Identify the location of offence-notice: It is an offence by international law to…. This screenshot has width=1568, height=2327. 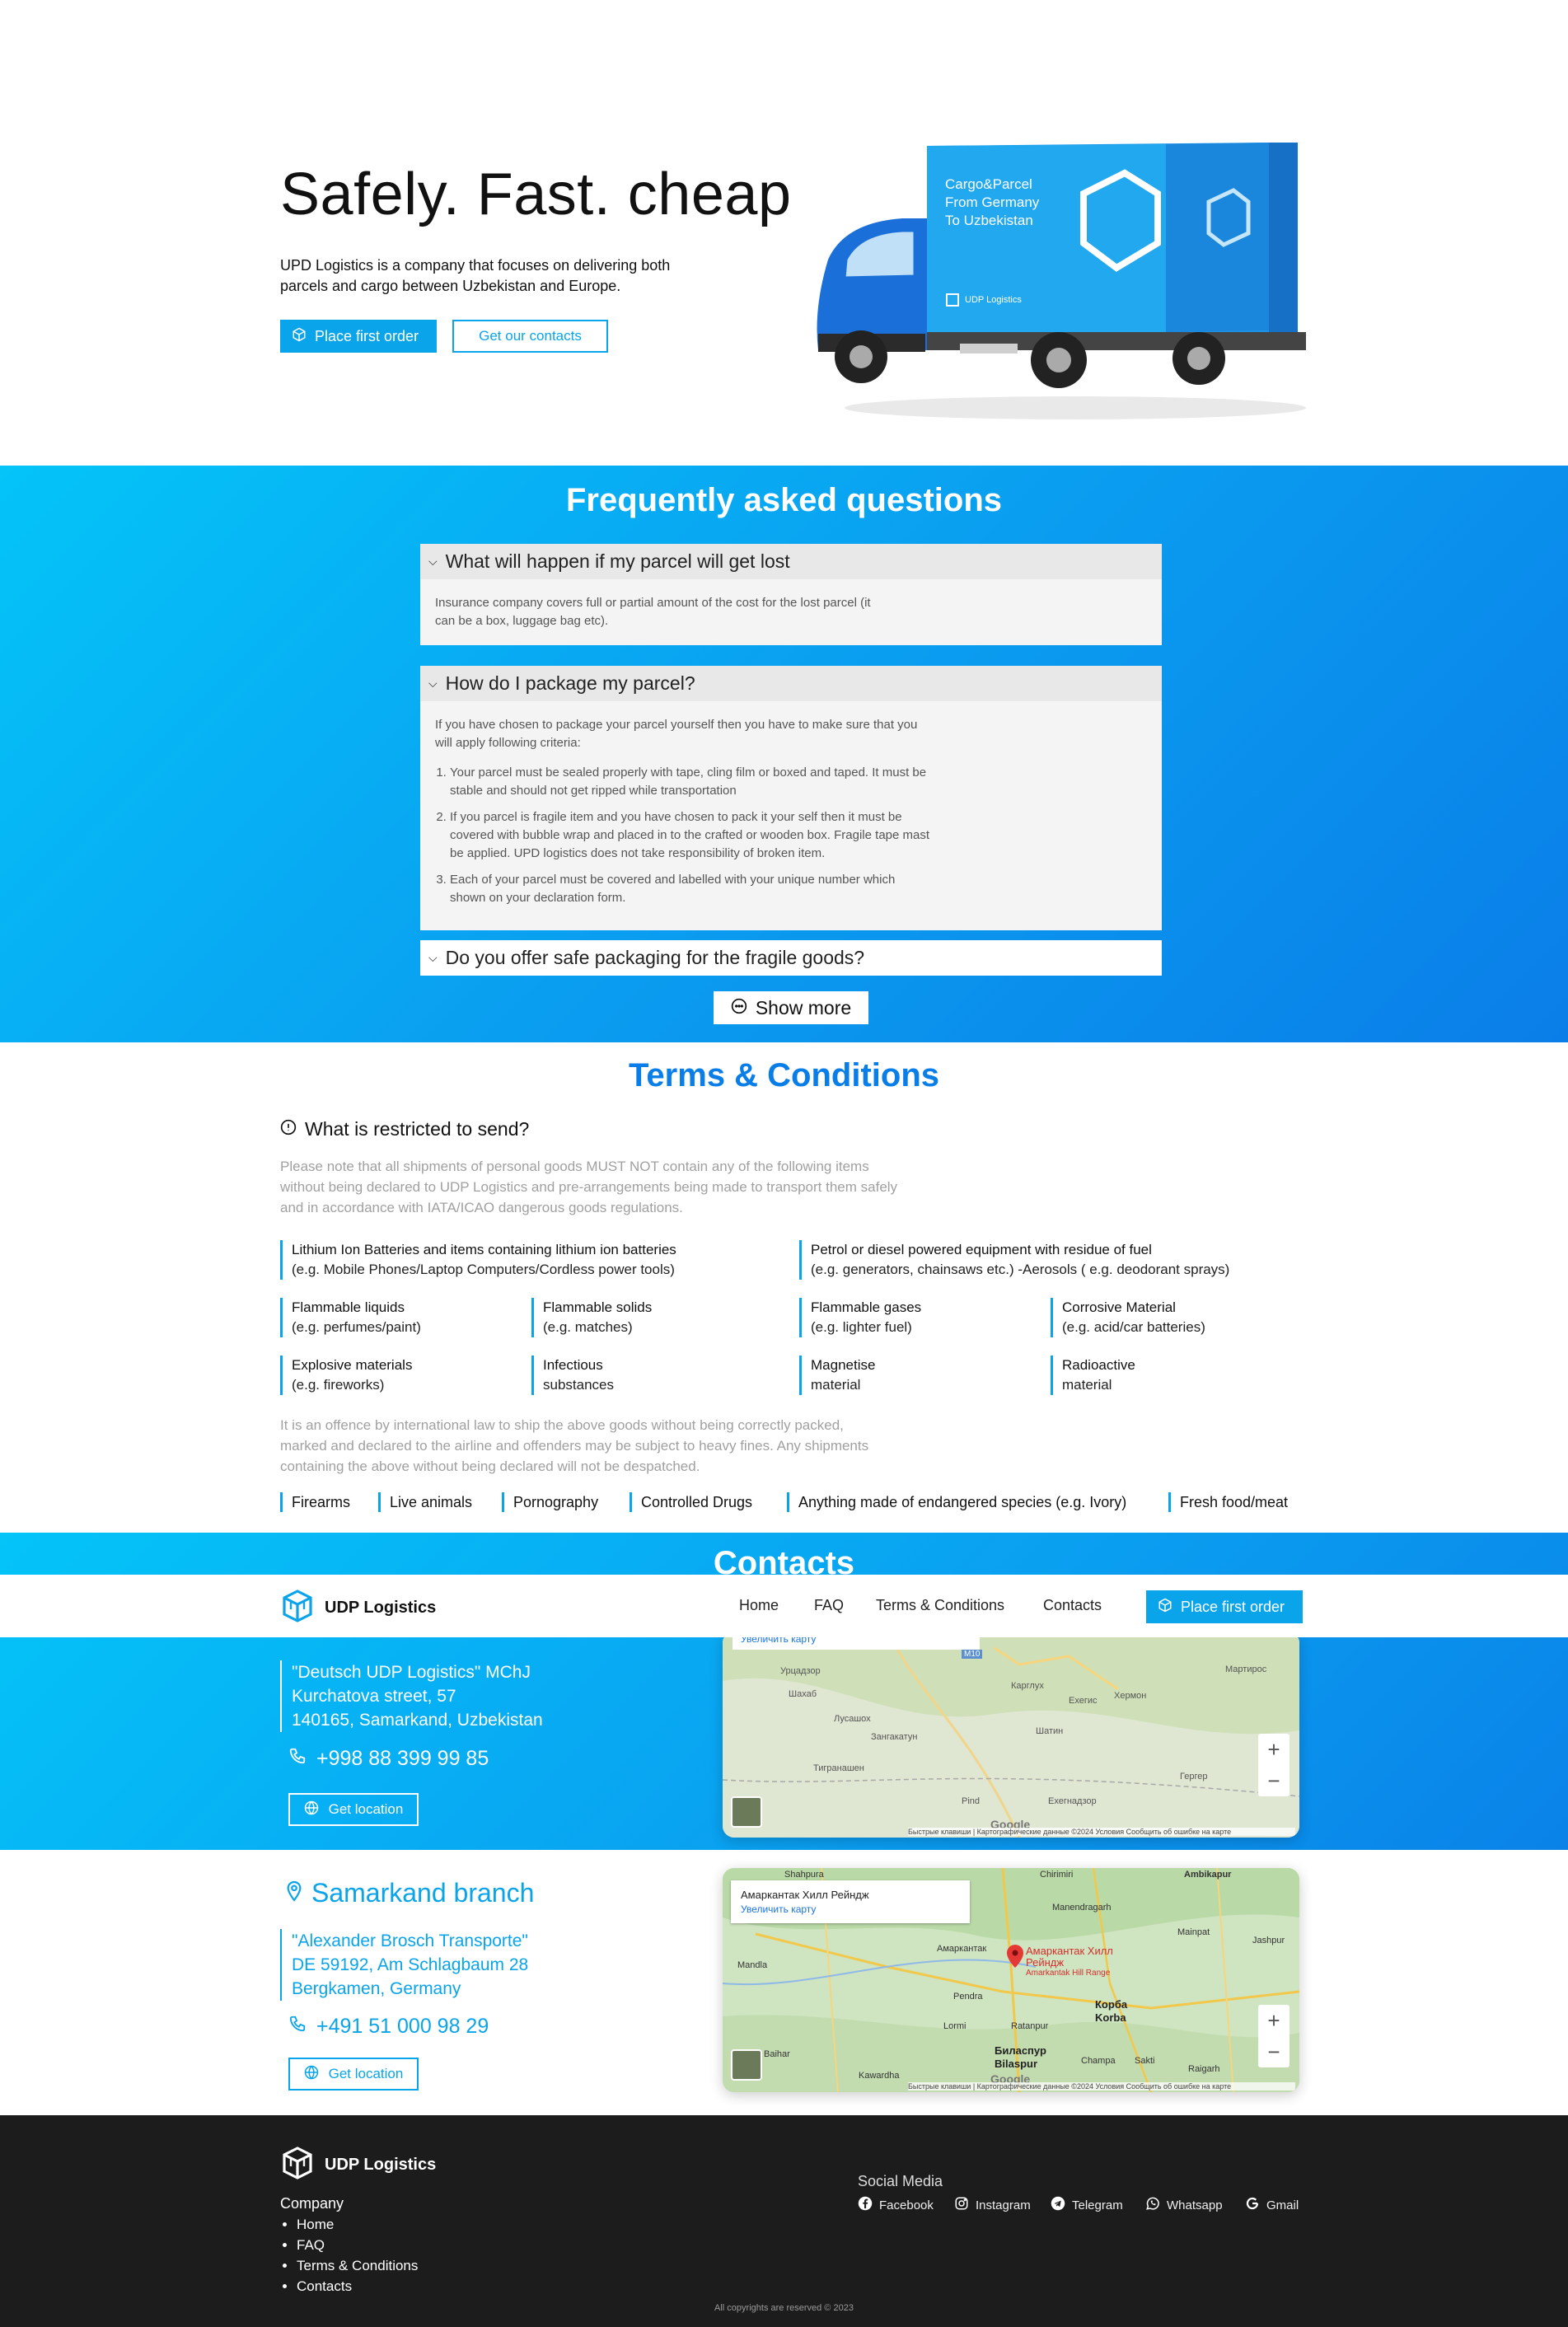
(574, 1445).